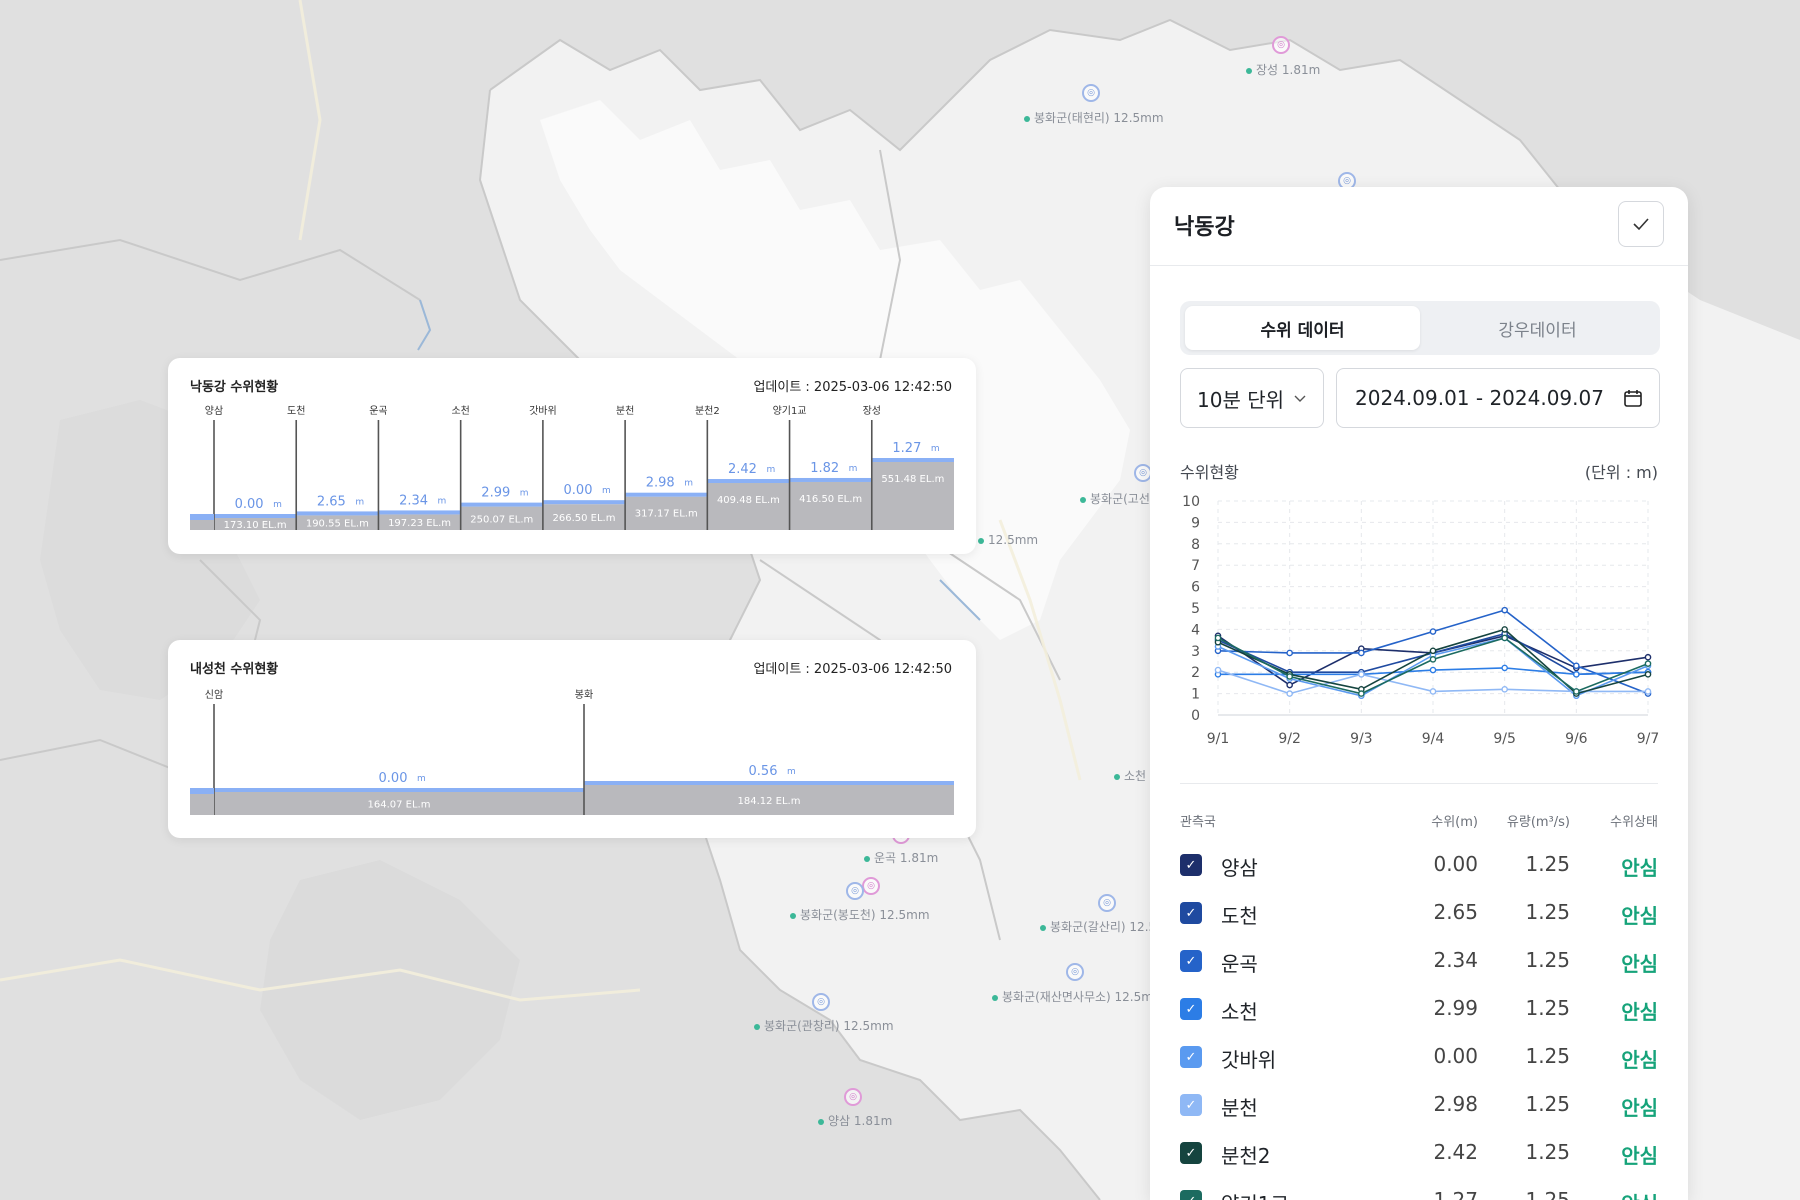 This screenshot has width=1800, height=1200. I want to click on station-row: ✓ 분천 2.98 1.25 안심, so click(1419, 1106).